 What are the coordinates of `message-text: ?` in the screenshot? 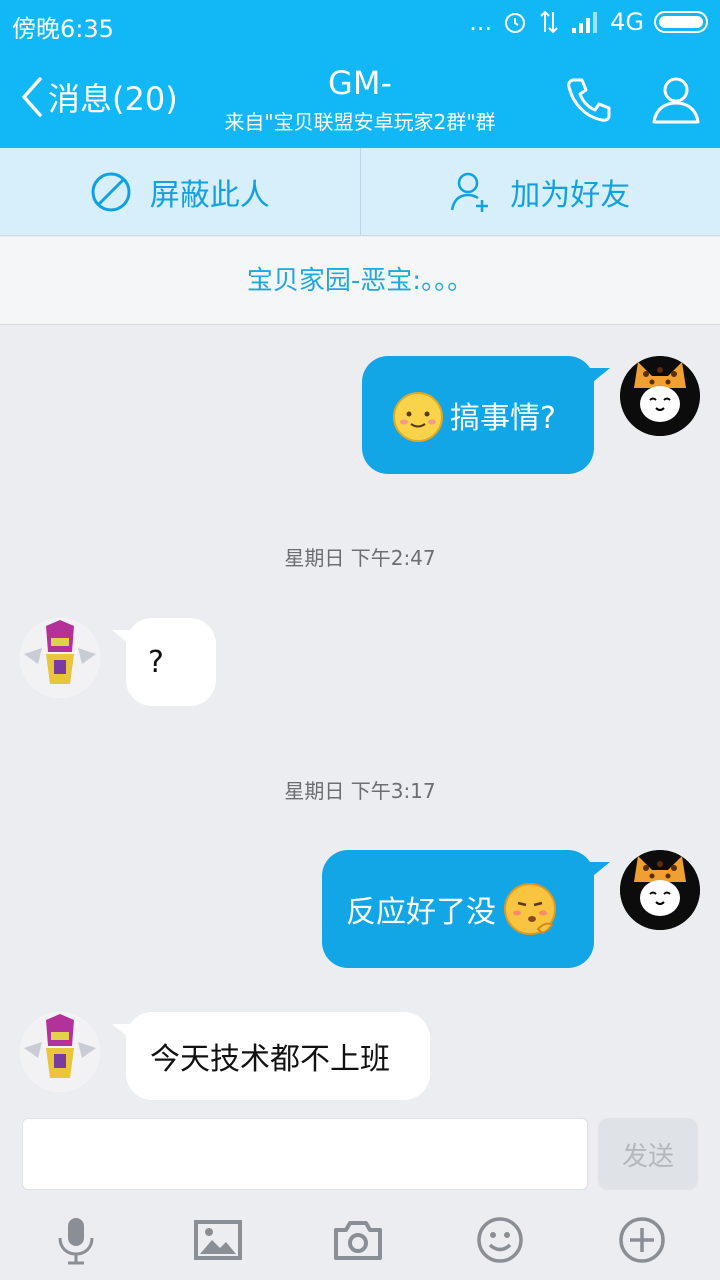 It's located at (156, 662).